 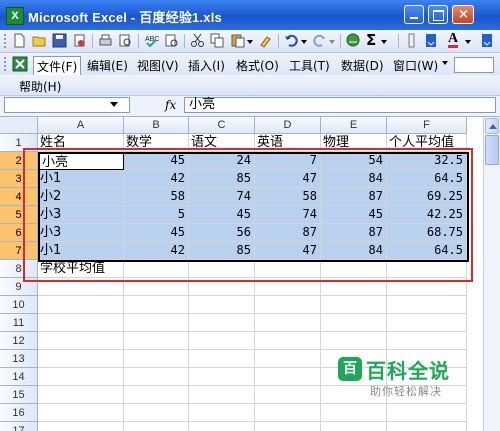 I want to click on toolbar-grip, so click(x=6, y=41).